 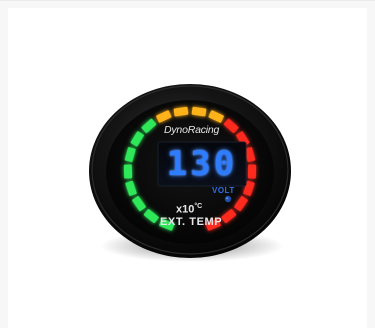 What do you see at coordinates (223, 190) in the screenshot?
I see `unit-label: VOLT` at bounding box center [223, 190].